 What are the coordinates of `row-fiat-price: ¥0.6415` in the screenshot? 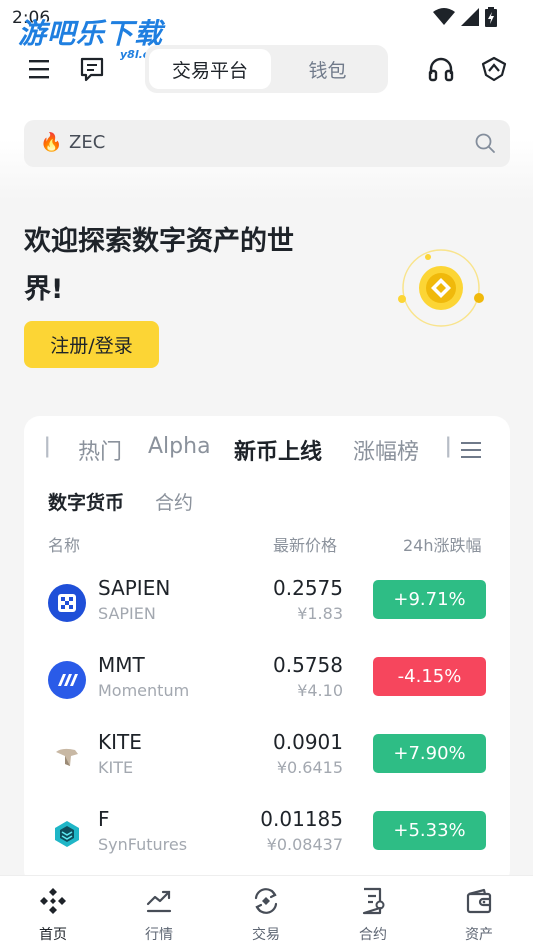 It's located at (309, 767).